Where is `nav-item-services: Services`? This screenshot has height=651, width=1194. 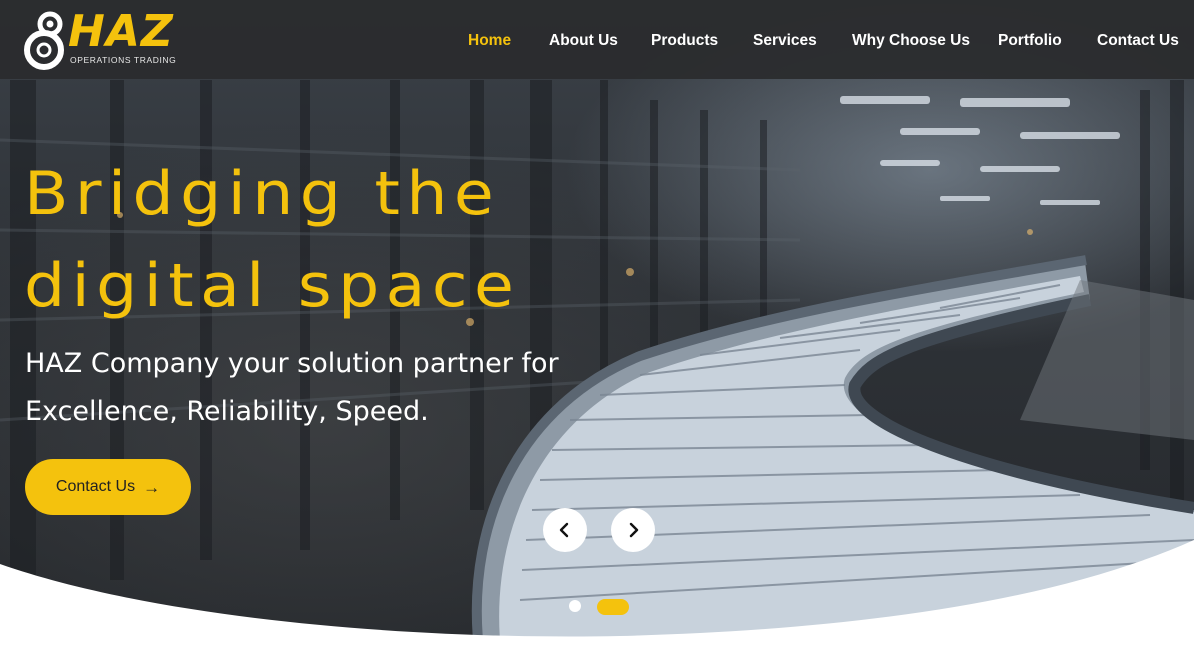
nav-item-services: Services is located at coordinates (785, 41).